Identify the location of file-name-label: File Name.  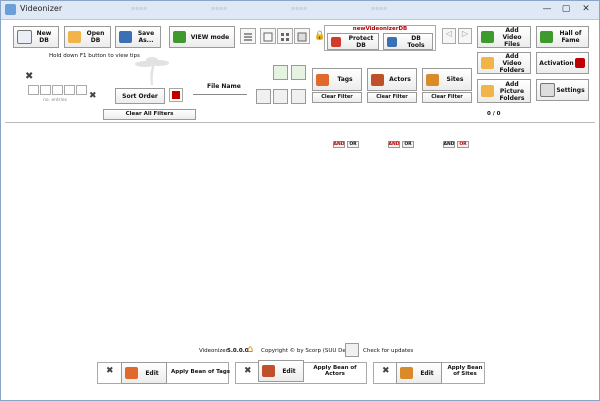
(224, 86).